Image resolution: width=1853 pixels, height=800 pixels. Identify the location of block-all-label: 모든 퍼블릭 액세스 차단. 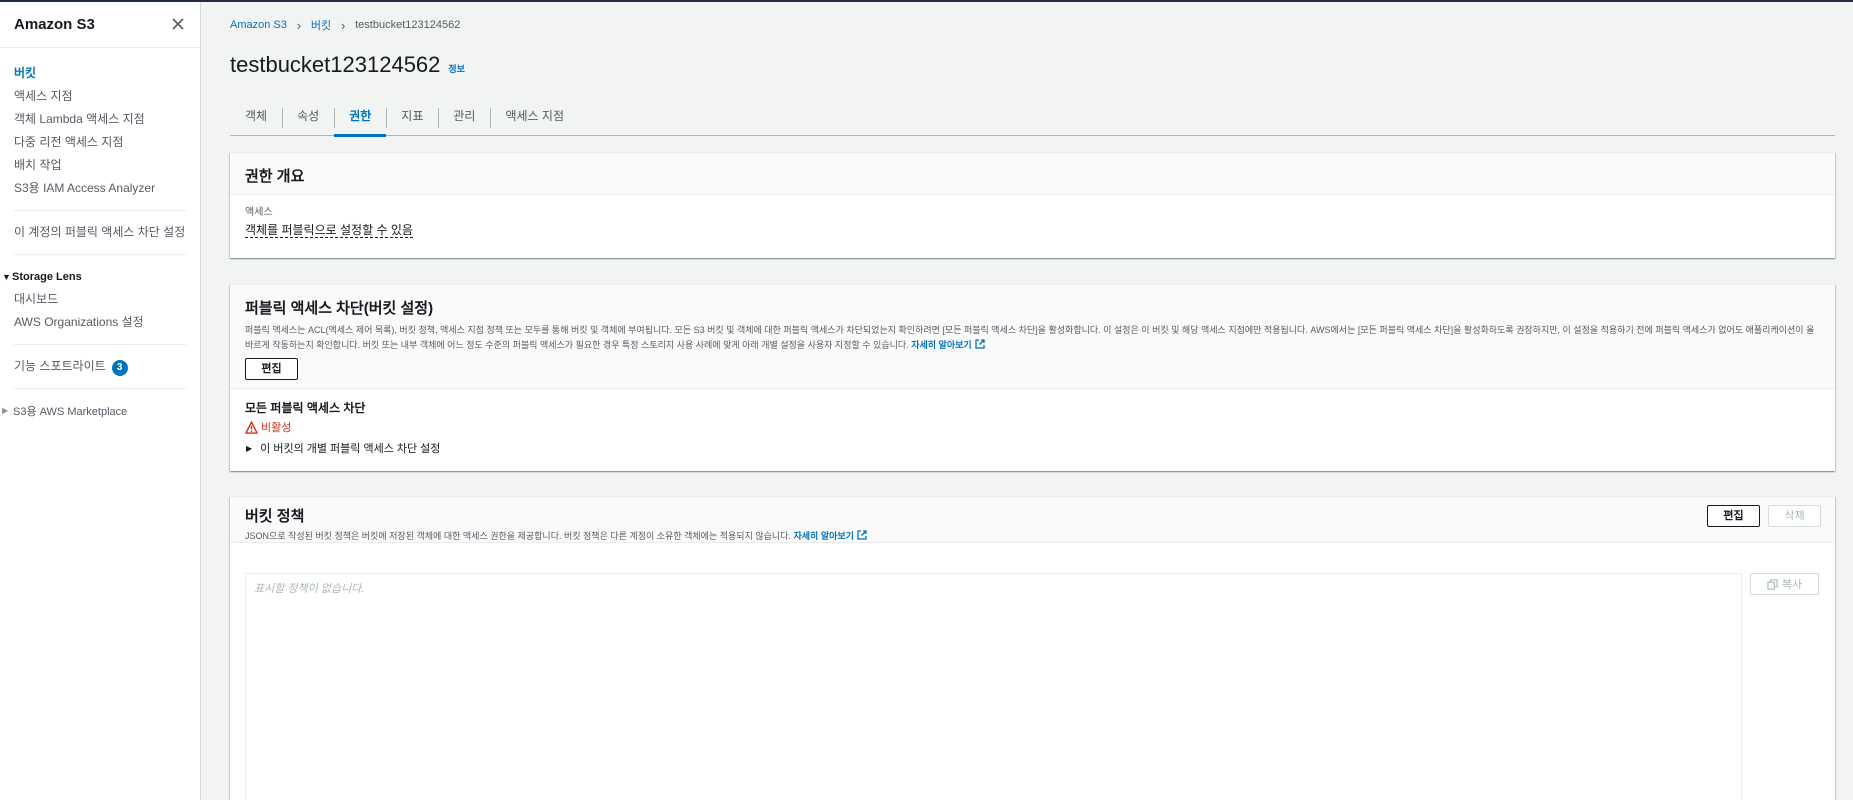
(305, 408).